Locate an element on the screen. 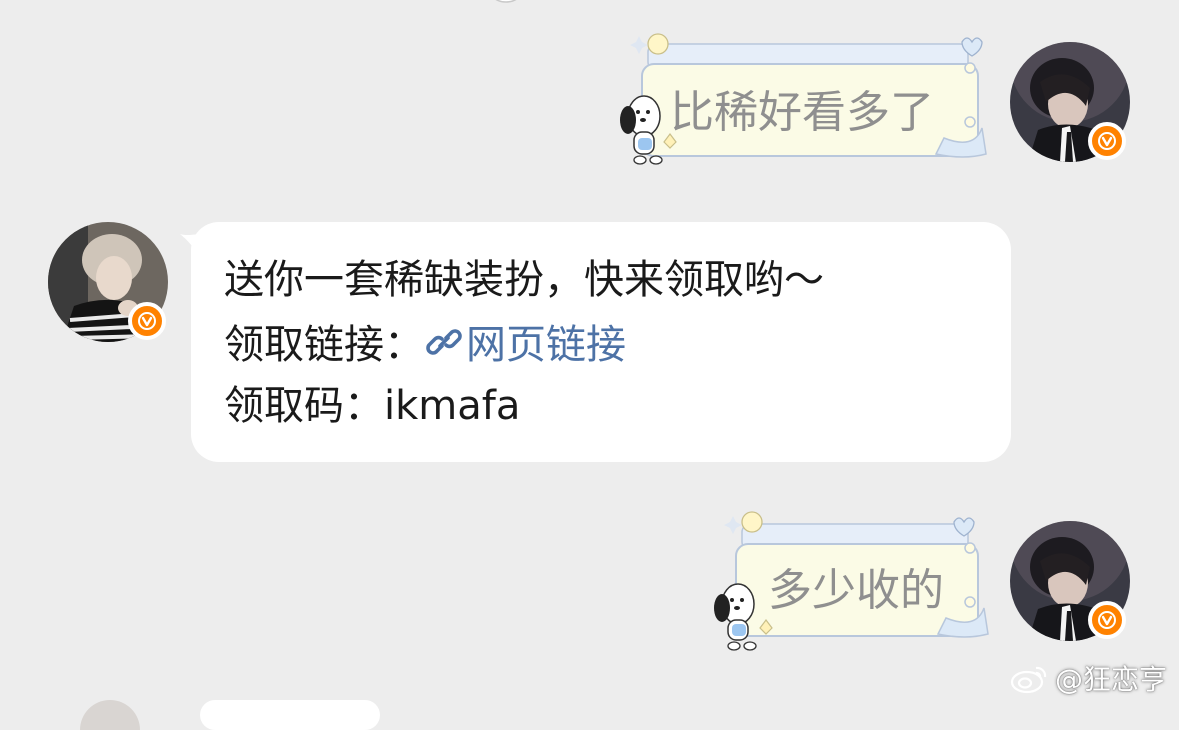 This screenshot has width=1179, height=730. web-link: 网页链接 is located at coordinates (525, 345).